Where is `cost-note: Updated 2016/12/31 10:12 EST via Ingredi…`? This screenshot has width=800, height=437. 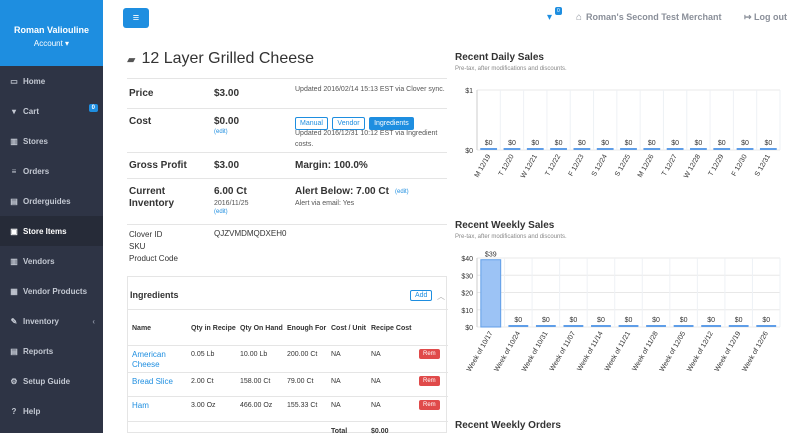
cost-note: Updated 2016/12/31 10:12 EST via Ingredi… is located at coordinates (366, 139).